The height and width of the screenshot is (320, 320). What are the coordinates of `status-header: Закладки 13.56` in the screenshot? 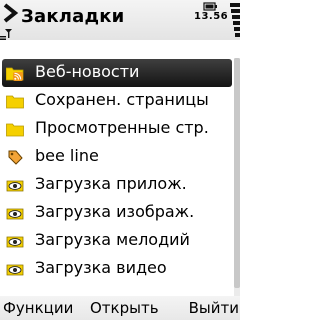 It's located at (120, 20).